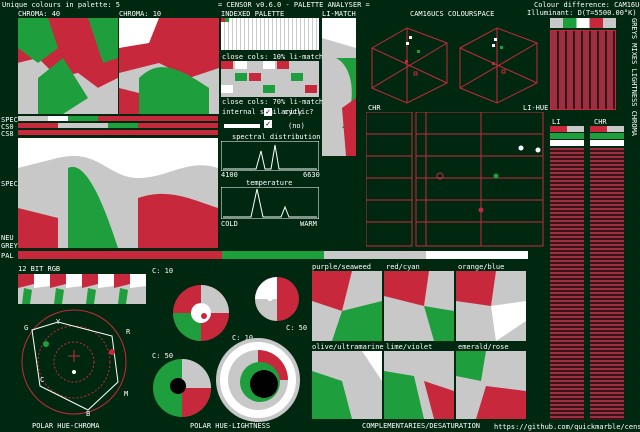 This screenshot has height=432, width=640. Describe the element at coordinates (583, 70) in the screenshot. I see `mixes-grid` at that location.